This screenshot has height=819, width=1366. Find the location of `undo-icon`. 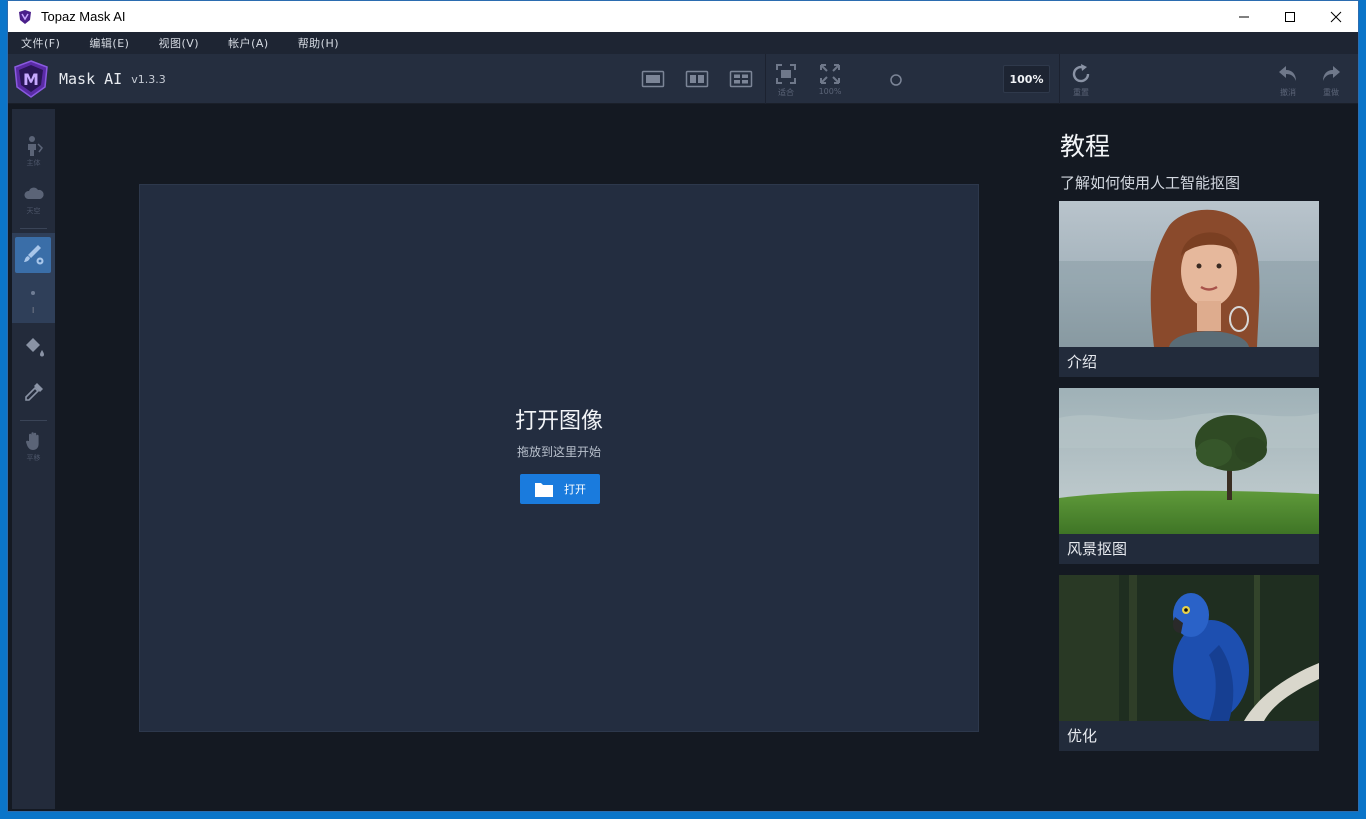

undo-icon is located at coordinates (1287, 73).